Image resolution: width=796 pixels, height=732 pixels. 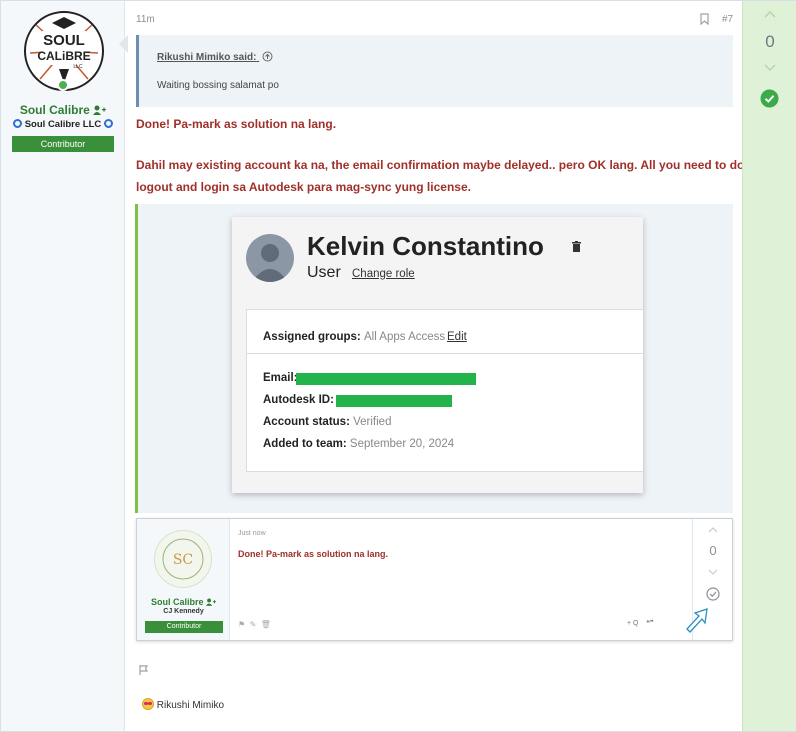 What do you see at coordinates (769, 98) in the screenshot?
I see `solution-check-icon` at bounding box center [769, 98].